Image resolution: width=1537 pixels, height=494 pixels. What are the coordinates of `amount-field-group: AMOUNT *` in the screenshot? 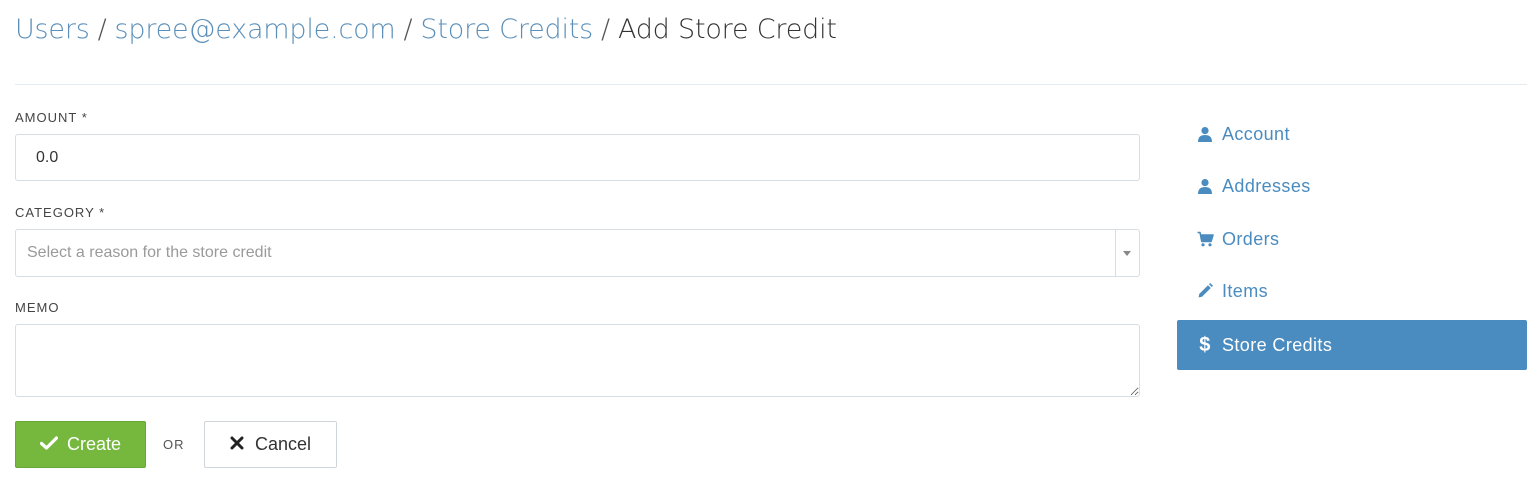 It's located at (577, 145).